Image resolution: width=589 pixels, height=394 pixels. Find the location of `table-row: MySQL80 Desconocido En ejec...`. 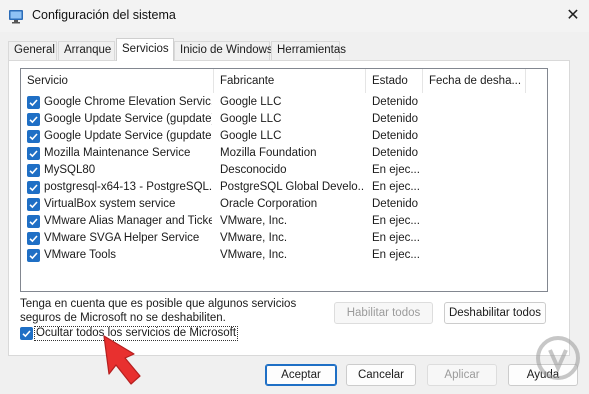

table-row: MySQL80 Desconocido En ejec... is located at coordinates (284, 170).